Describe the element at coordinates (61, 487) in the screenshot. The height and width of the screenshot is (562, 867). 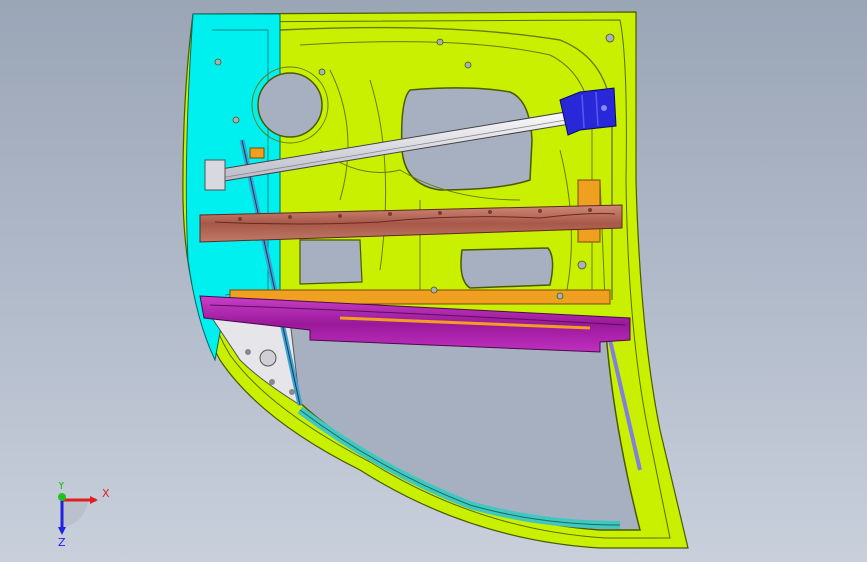
I see `y-axis-label: Y` at that location.